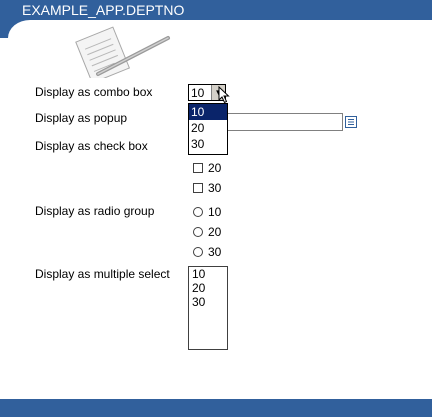 The height and width of the screenshot is (417, 432). Describe the element at coordinates (216, 408) in the screenshot. I see `footer-bar` at that location.